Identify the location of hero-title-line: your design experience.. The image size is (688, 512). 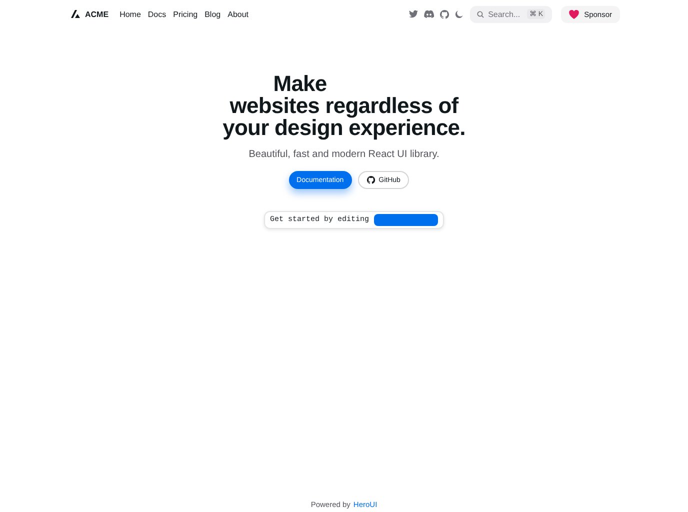
(344, 128).